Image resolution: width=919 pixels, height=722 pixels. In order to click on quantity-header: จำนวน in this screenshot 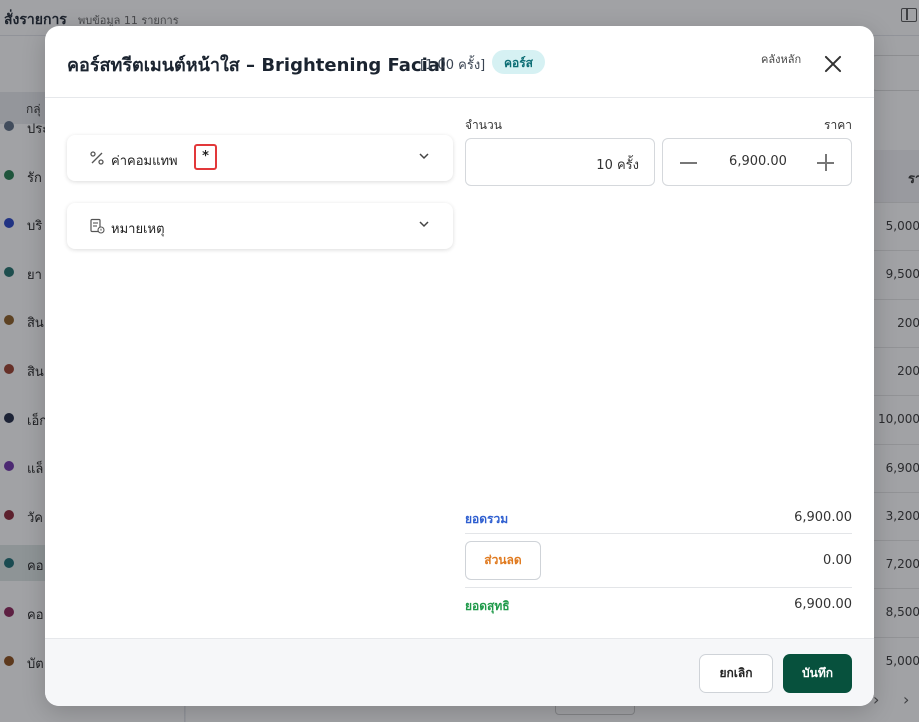, I will do `click(483, 125)`.